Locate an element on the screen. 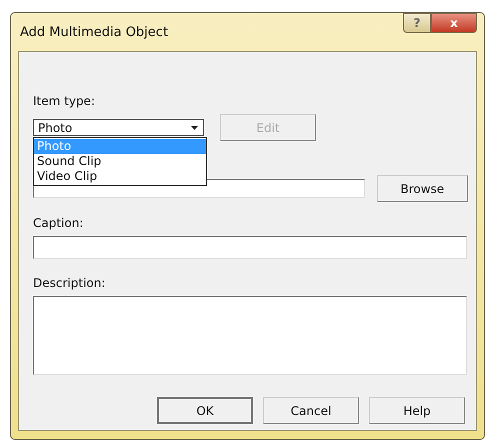  field-label: Item type: is located at coordinates (64, 101).